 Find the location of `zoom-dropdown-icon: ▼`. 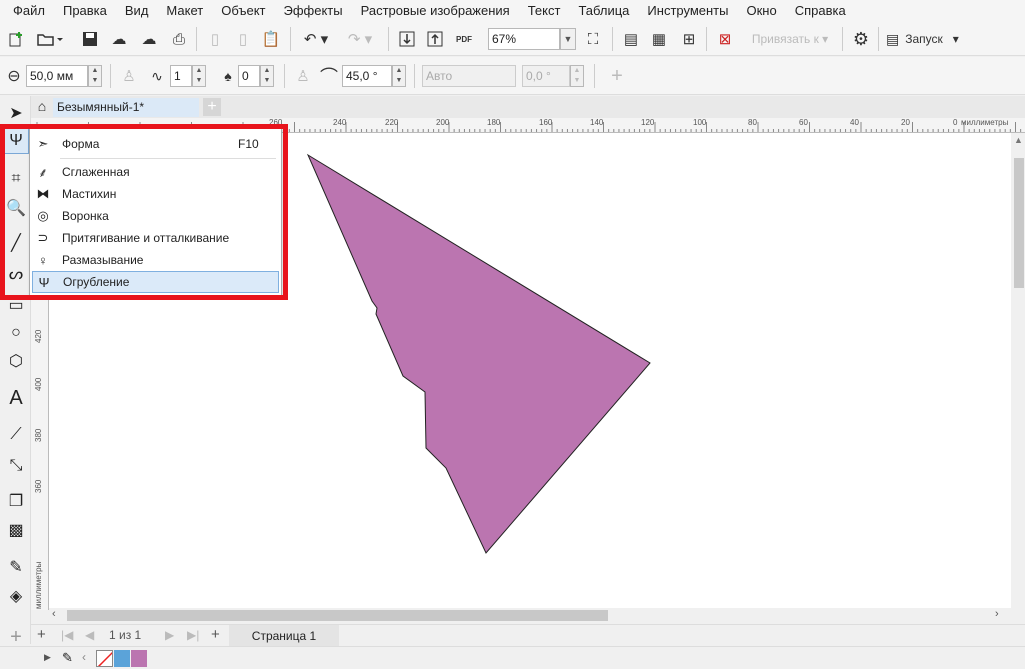

zoom-dropdown-icon: ▼ is located at coordinates (568, 39).